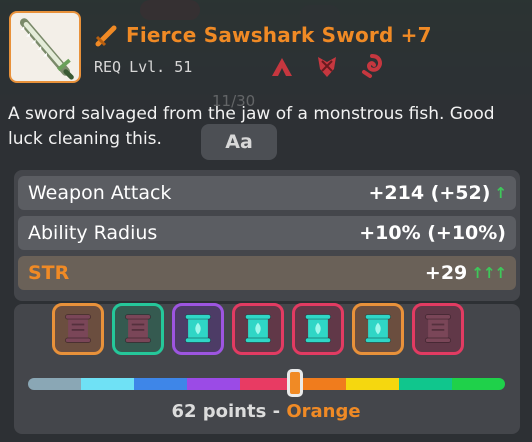 This screenshot has height=442, width=532. I want to click on stat-value-text: +10% (+10%), so click(432, 233).